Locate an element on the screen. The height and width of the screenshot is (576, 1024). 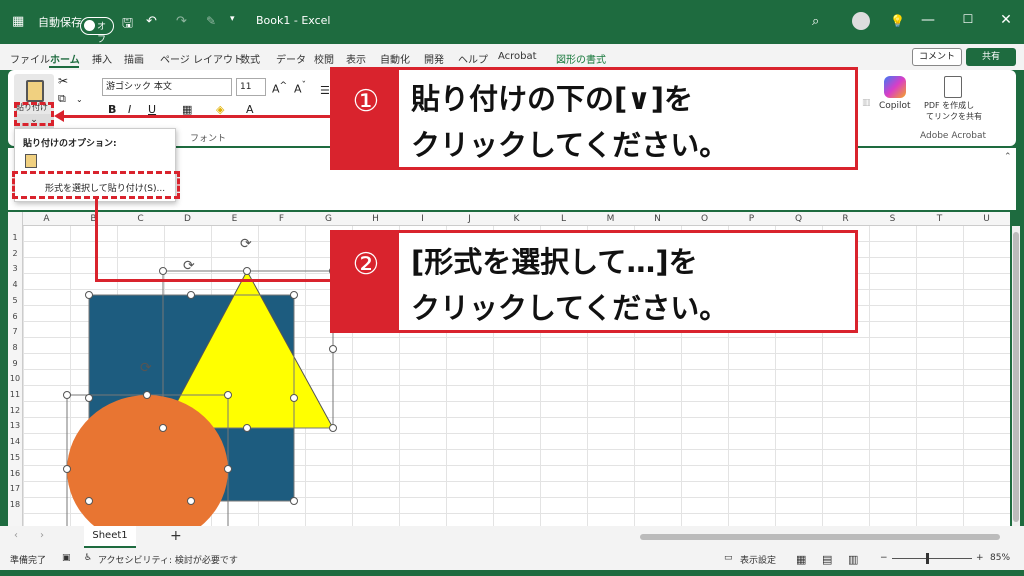
undo-icon: ↶ is located at coordinates (151, 21).